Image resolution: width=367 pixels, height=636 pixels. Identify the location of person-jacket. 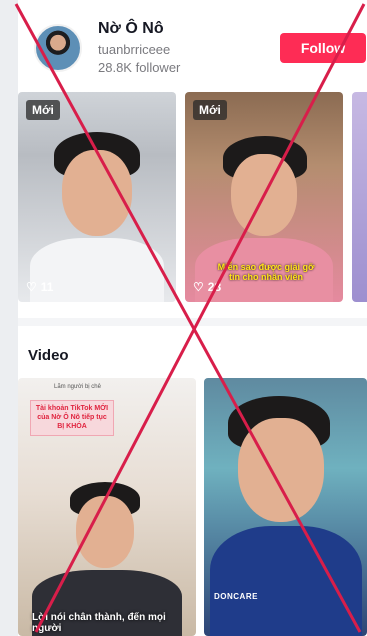
(286, 581).